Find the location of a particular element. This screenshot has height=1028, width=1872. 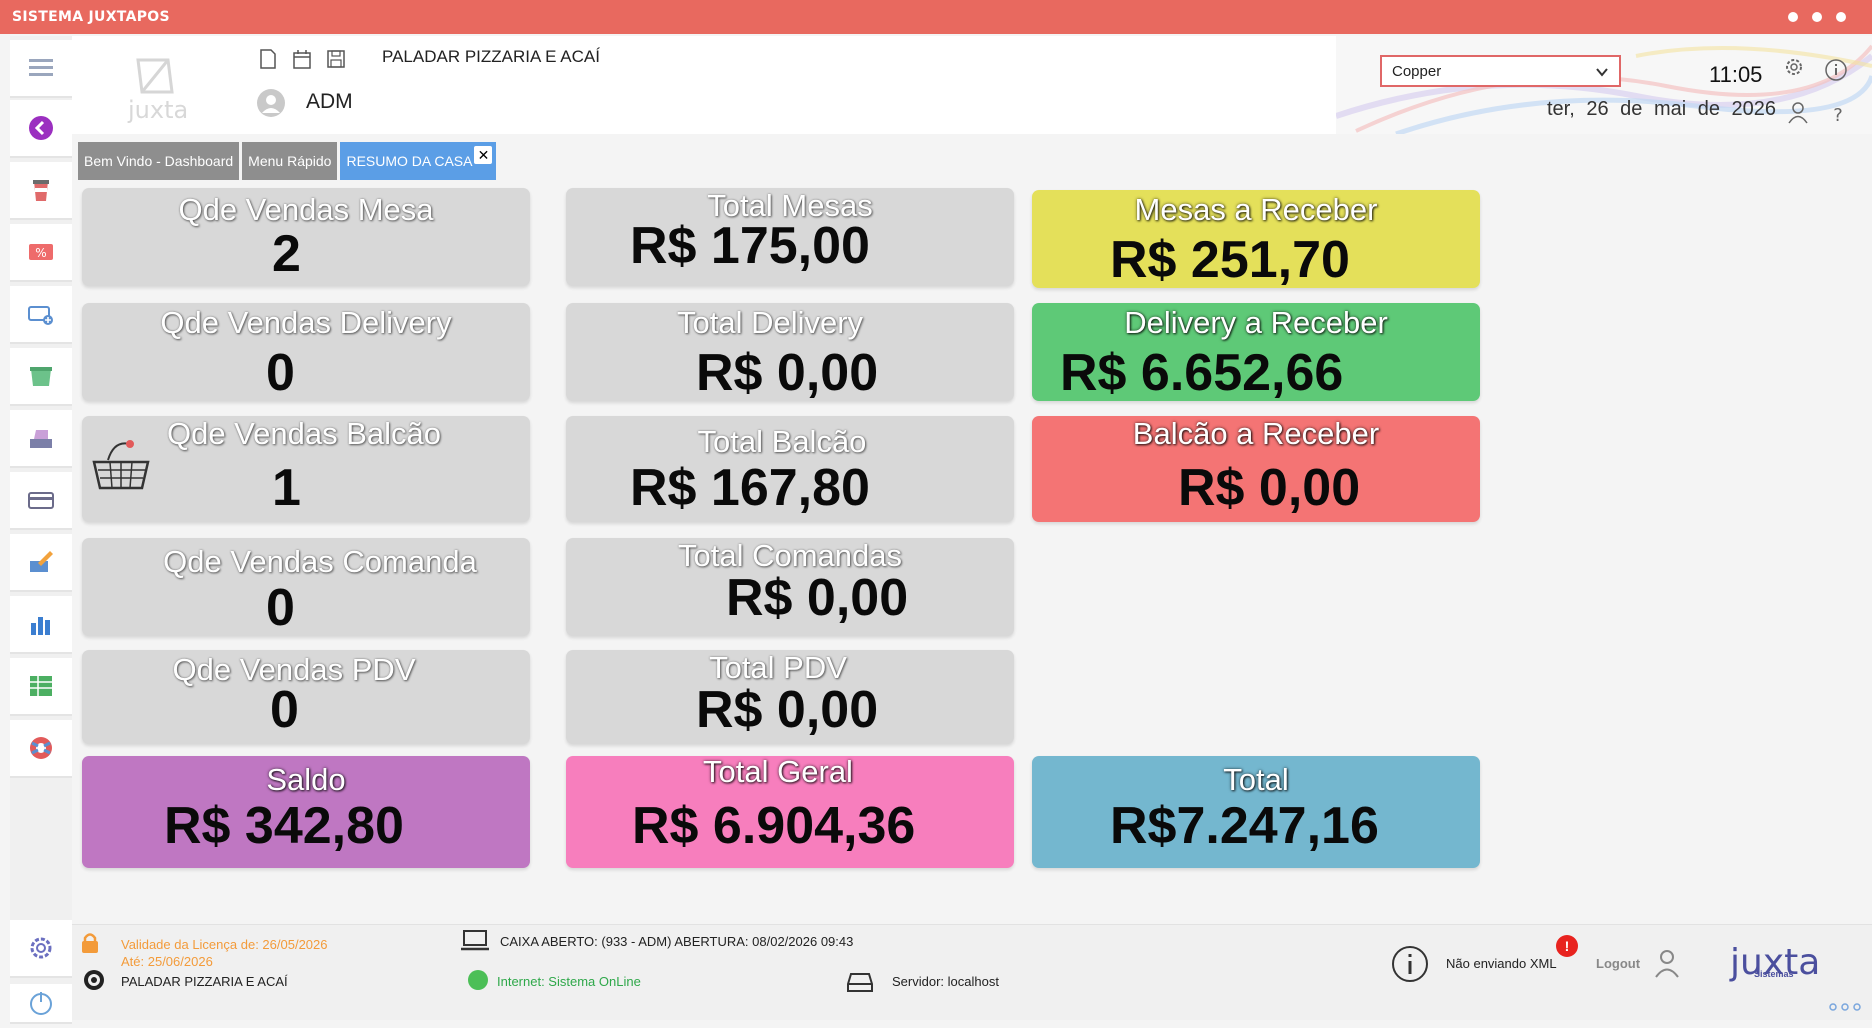

server-status: Servidor: localhost is located at coordinates (945, 981).